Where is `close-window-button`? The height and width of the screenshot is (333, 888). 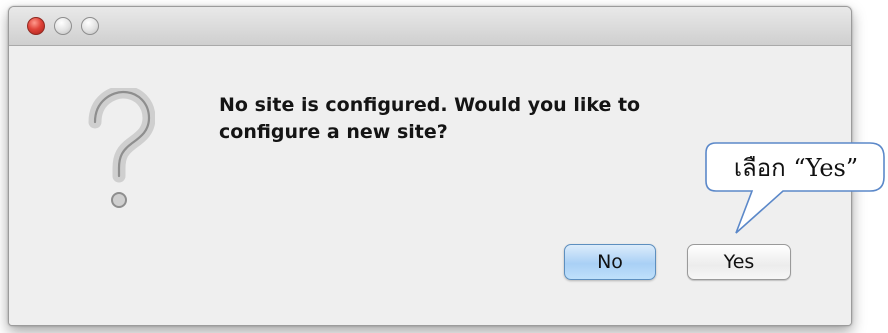 close-window-button is located at coordinates (36, 26).